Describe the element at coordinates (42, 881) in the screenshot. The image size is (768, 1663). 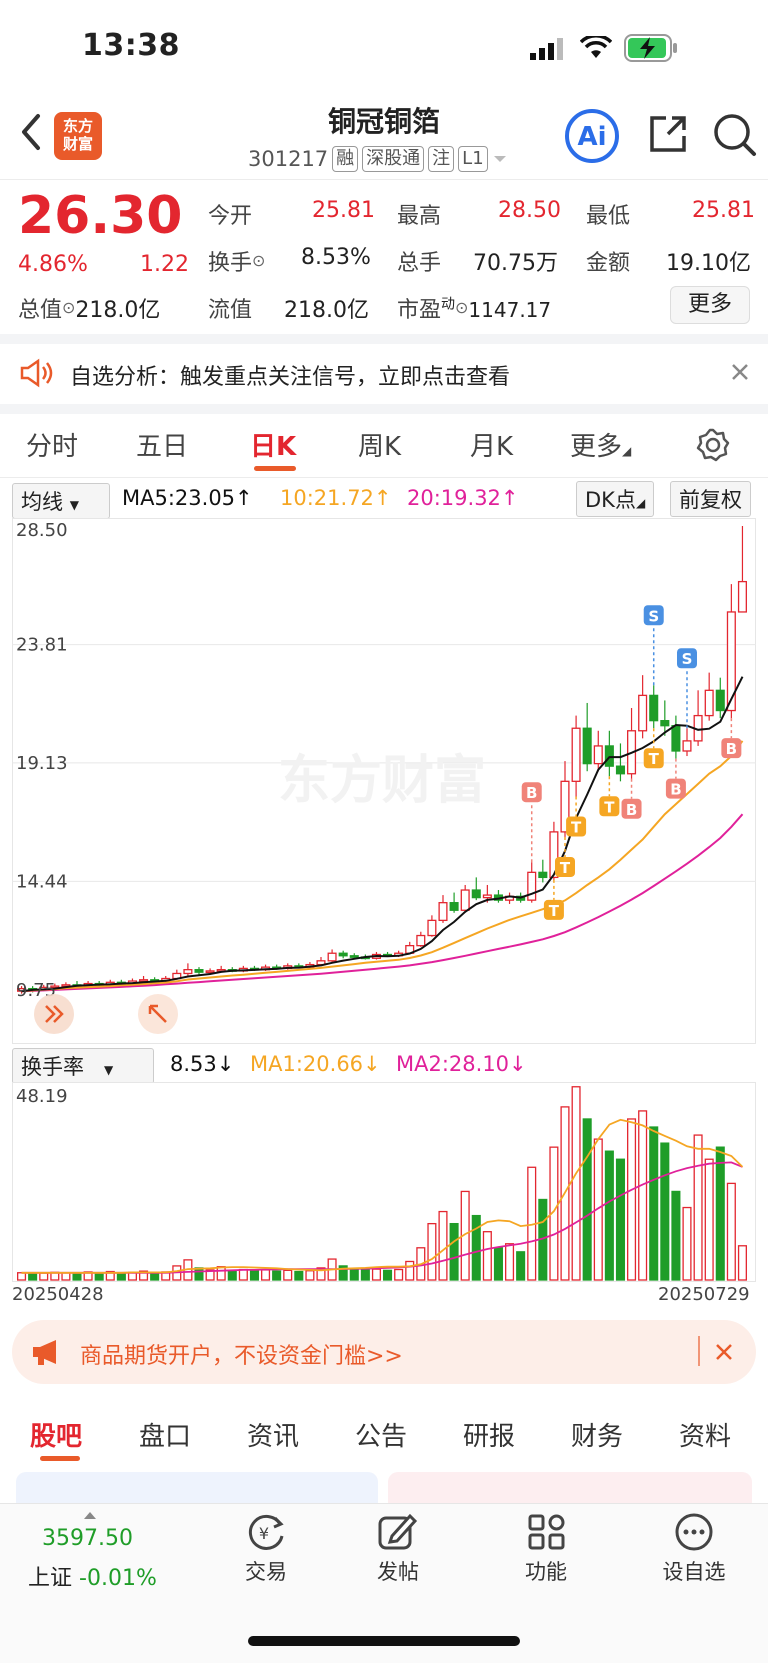
I see `price-axis-label: 14.44` at that location.